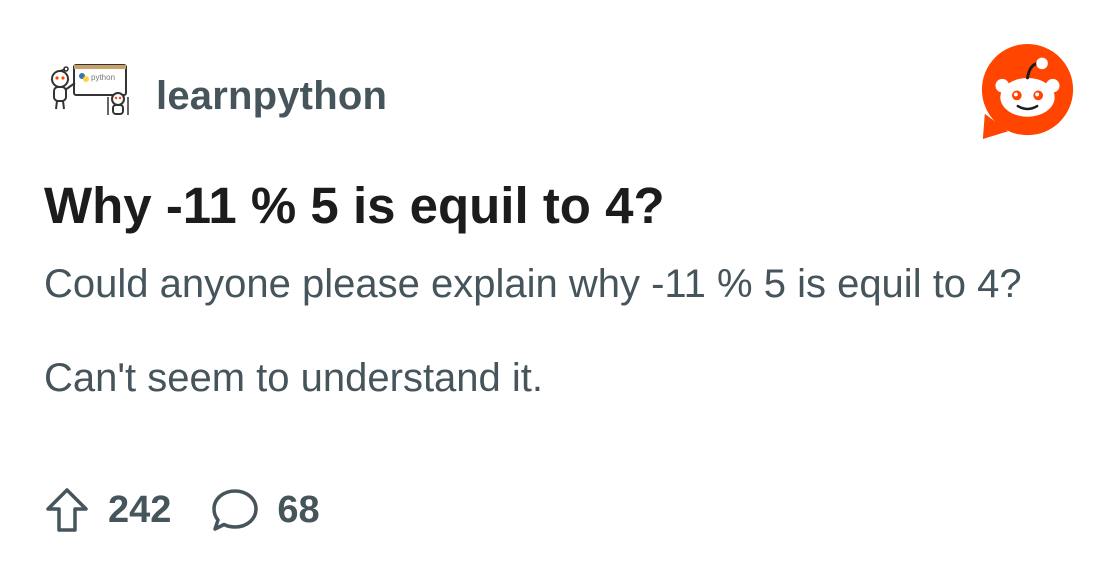  What do you see at coordinates (140, 509) in the screenshot?
I see `upvote-count: 242` at bounding box center [140, 509].